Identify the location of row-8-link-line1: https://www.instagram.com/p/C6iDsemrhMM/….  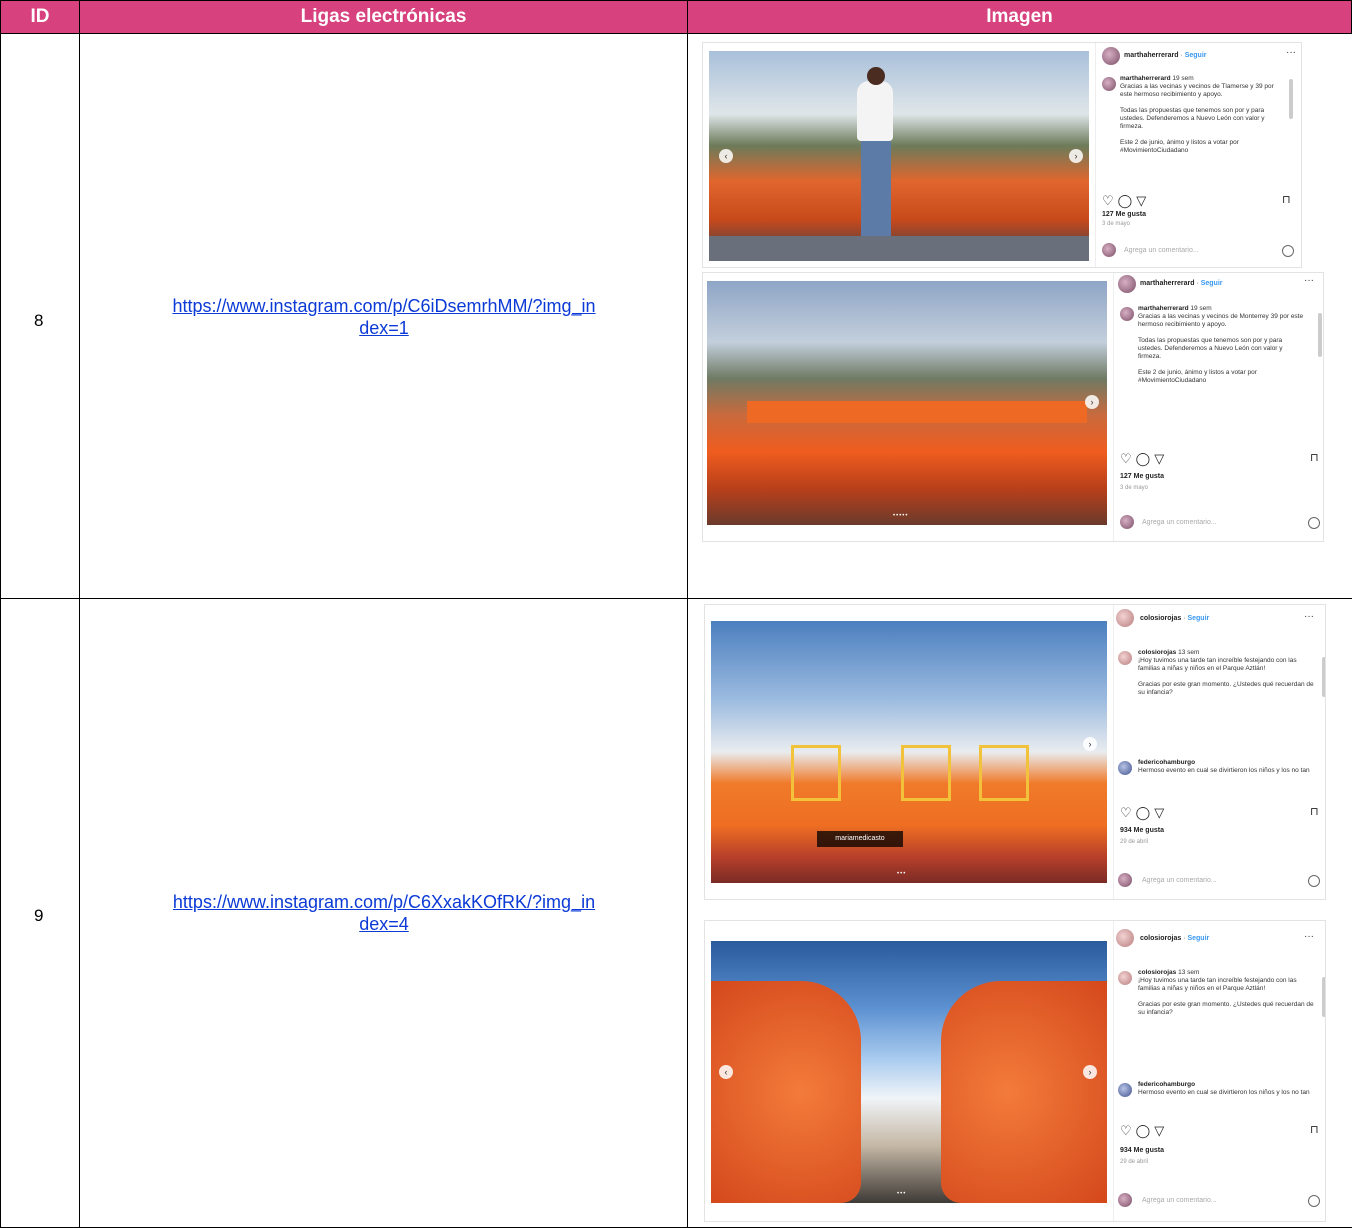
(383, 306).